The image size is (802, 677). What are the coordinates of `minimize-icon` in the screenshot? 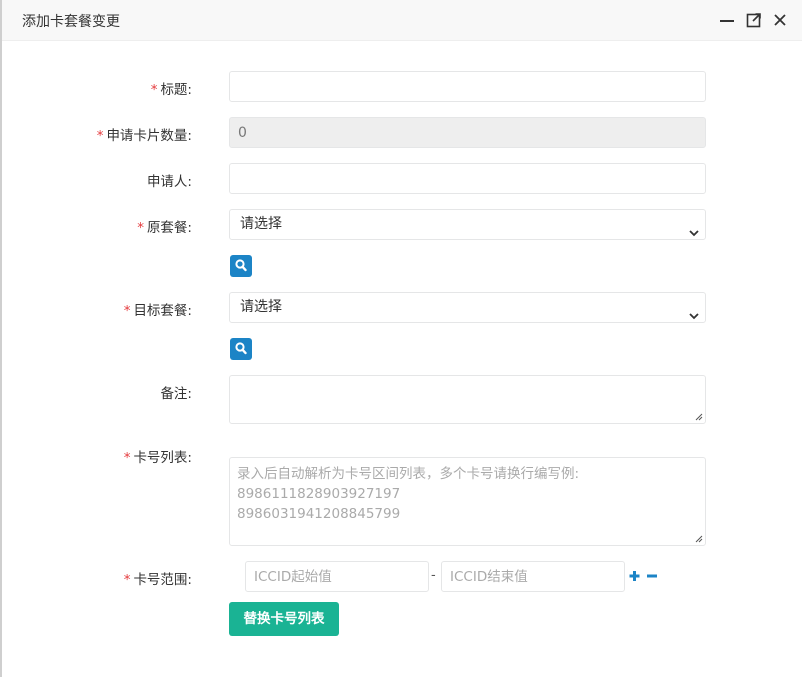 It's located at (727, 20).